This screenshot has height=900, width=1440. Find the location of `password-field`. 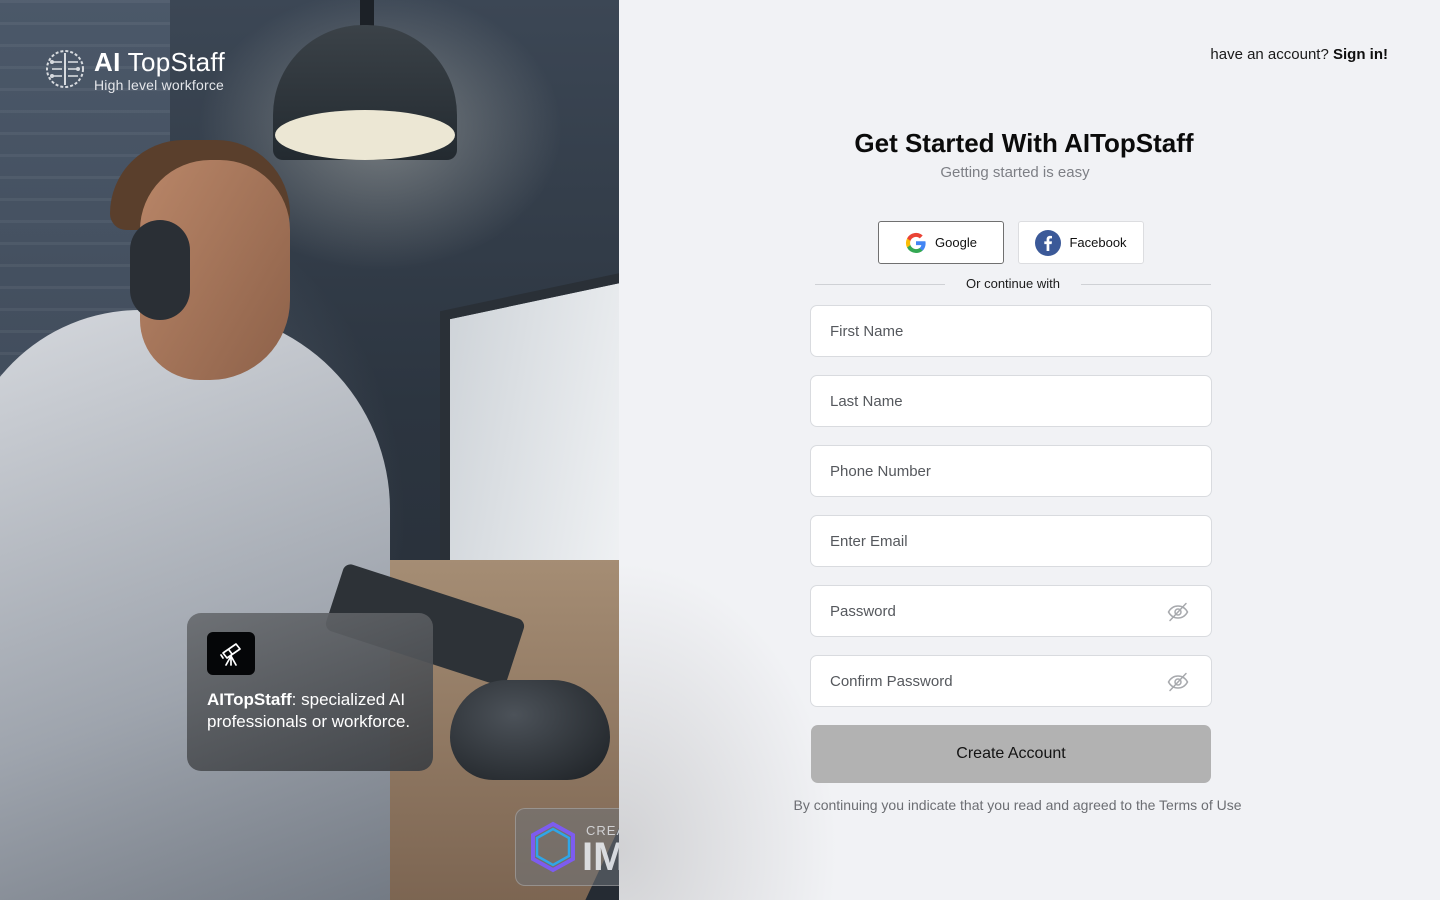

password-field is located at coordinates (1011, 611).